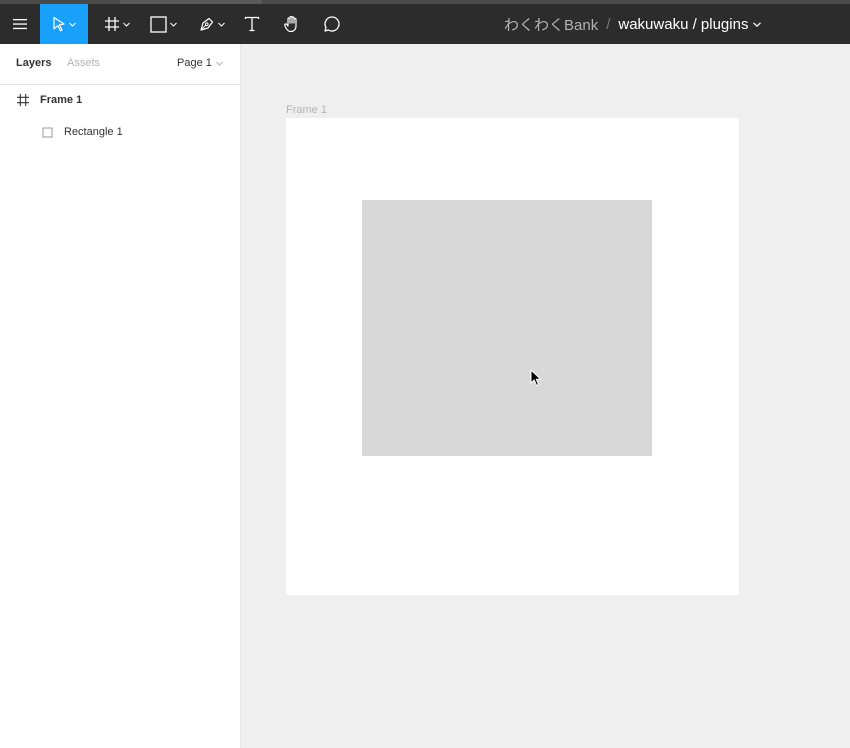  I want to click on toolbar: わくわくBank / wakuwaku / plugins, so click(425, 22).